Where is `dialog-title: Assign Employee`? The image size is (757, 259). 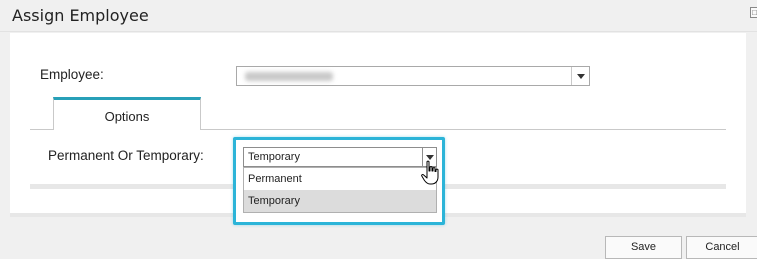
dialog-title: Assign Employee is located at coordinates (80, 15).